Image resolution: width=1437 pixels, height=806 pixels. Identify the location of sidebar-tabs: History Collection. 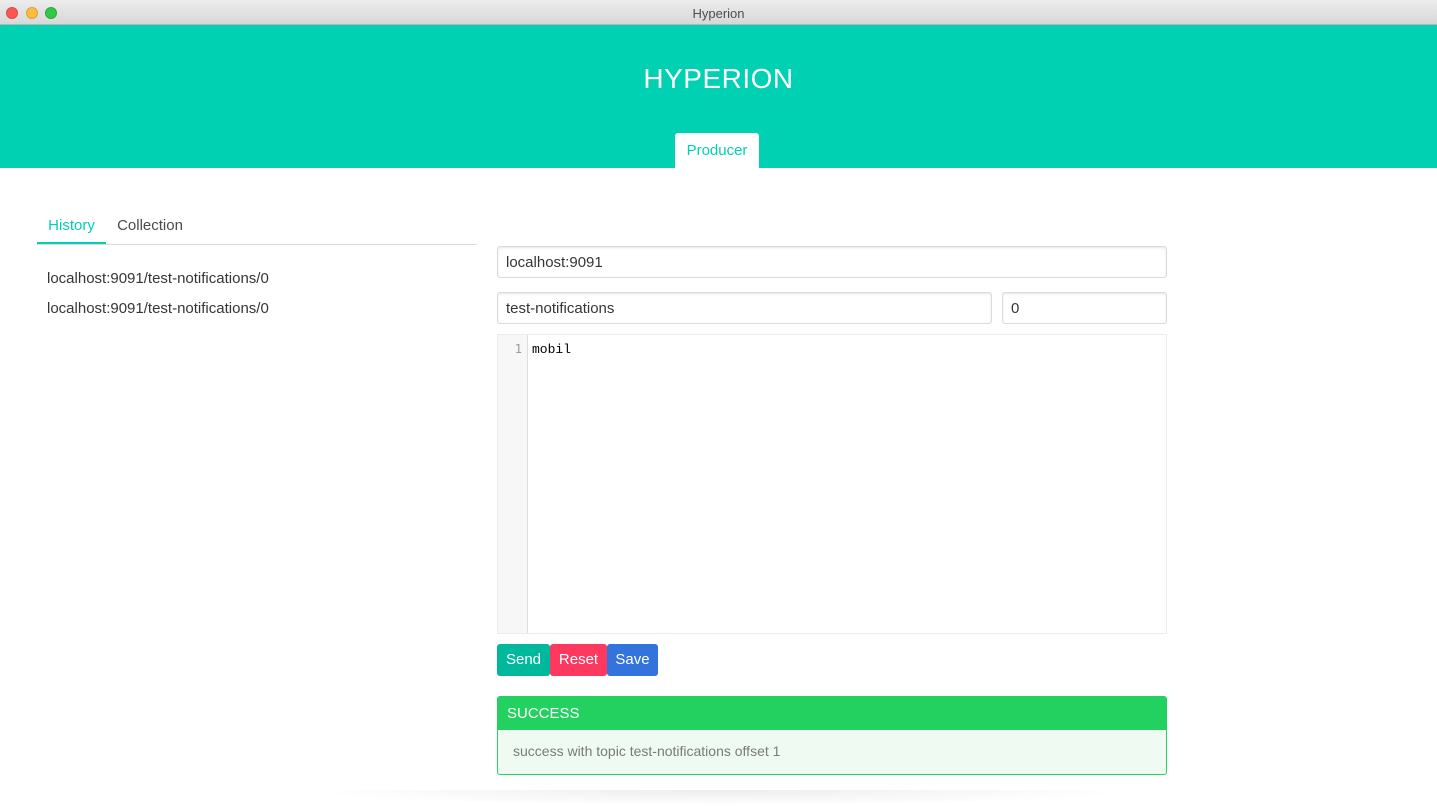
(257, 226).